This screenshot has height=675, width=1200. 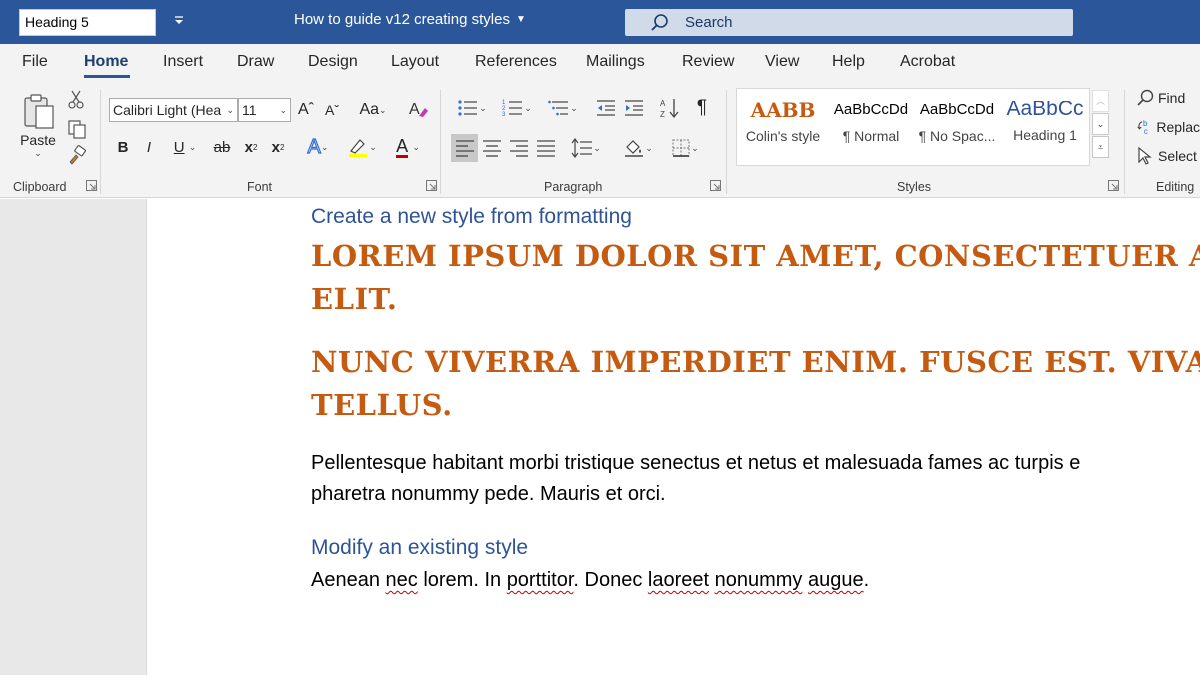 I want to click on font-size-box: 11 ⌄, so click(x=264, y=110).